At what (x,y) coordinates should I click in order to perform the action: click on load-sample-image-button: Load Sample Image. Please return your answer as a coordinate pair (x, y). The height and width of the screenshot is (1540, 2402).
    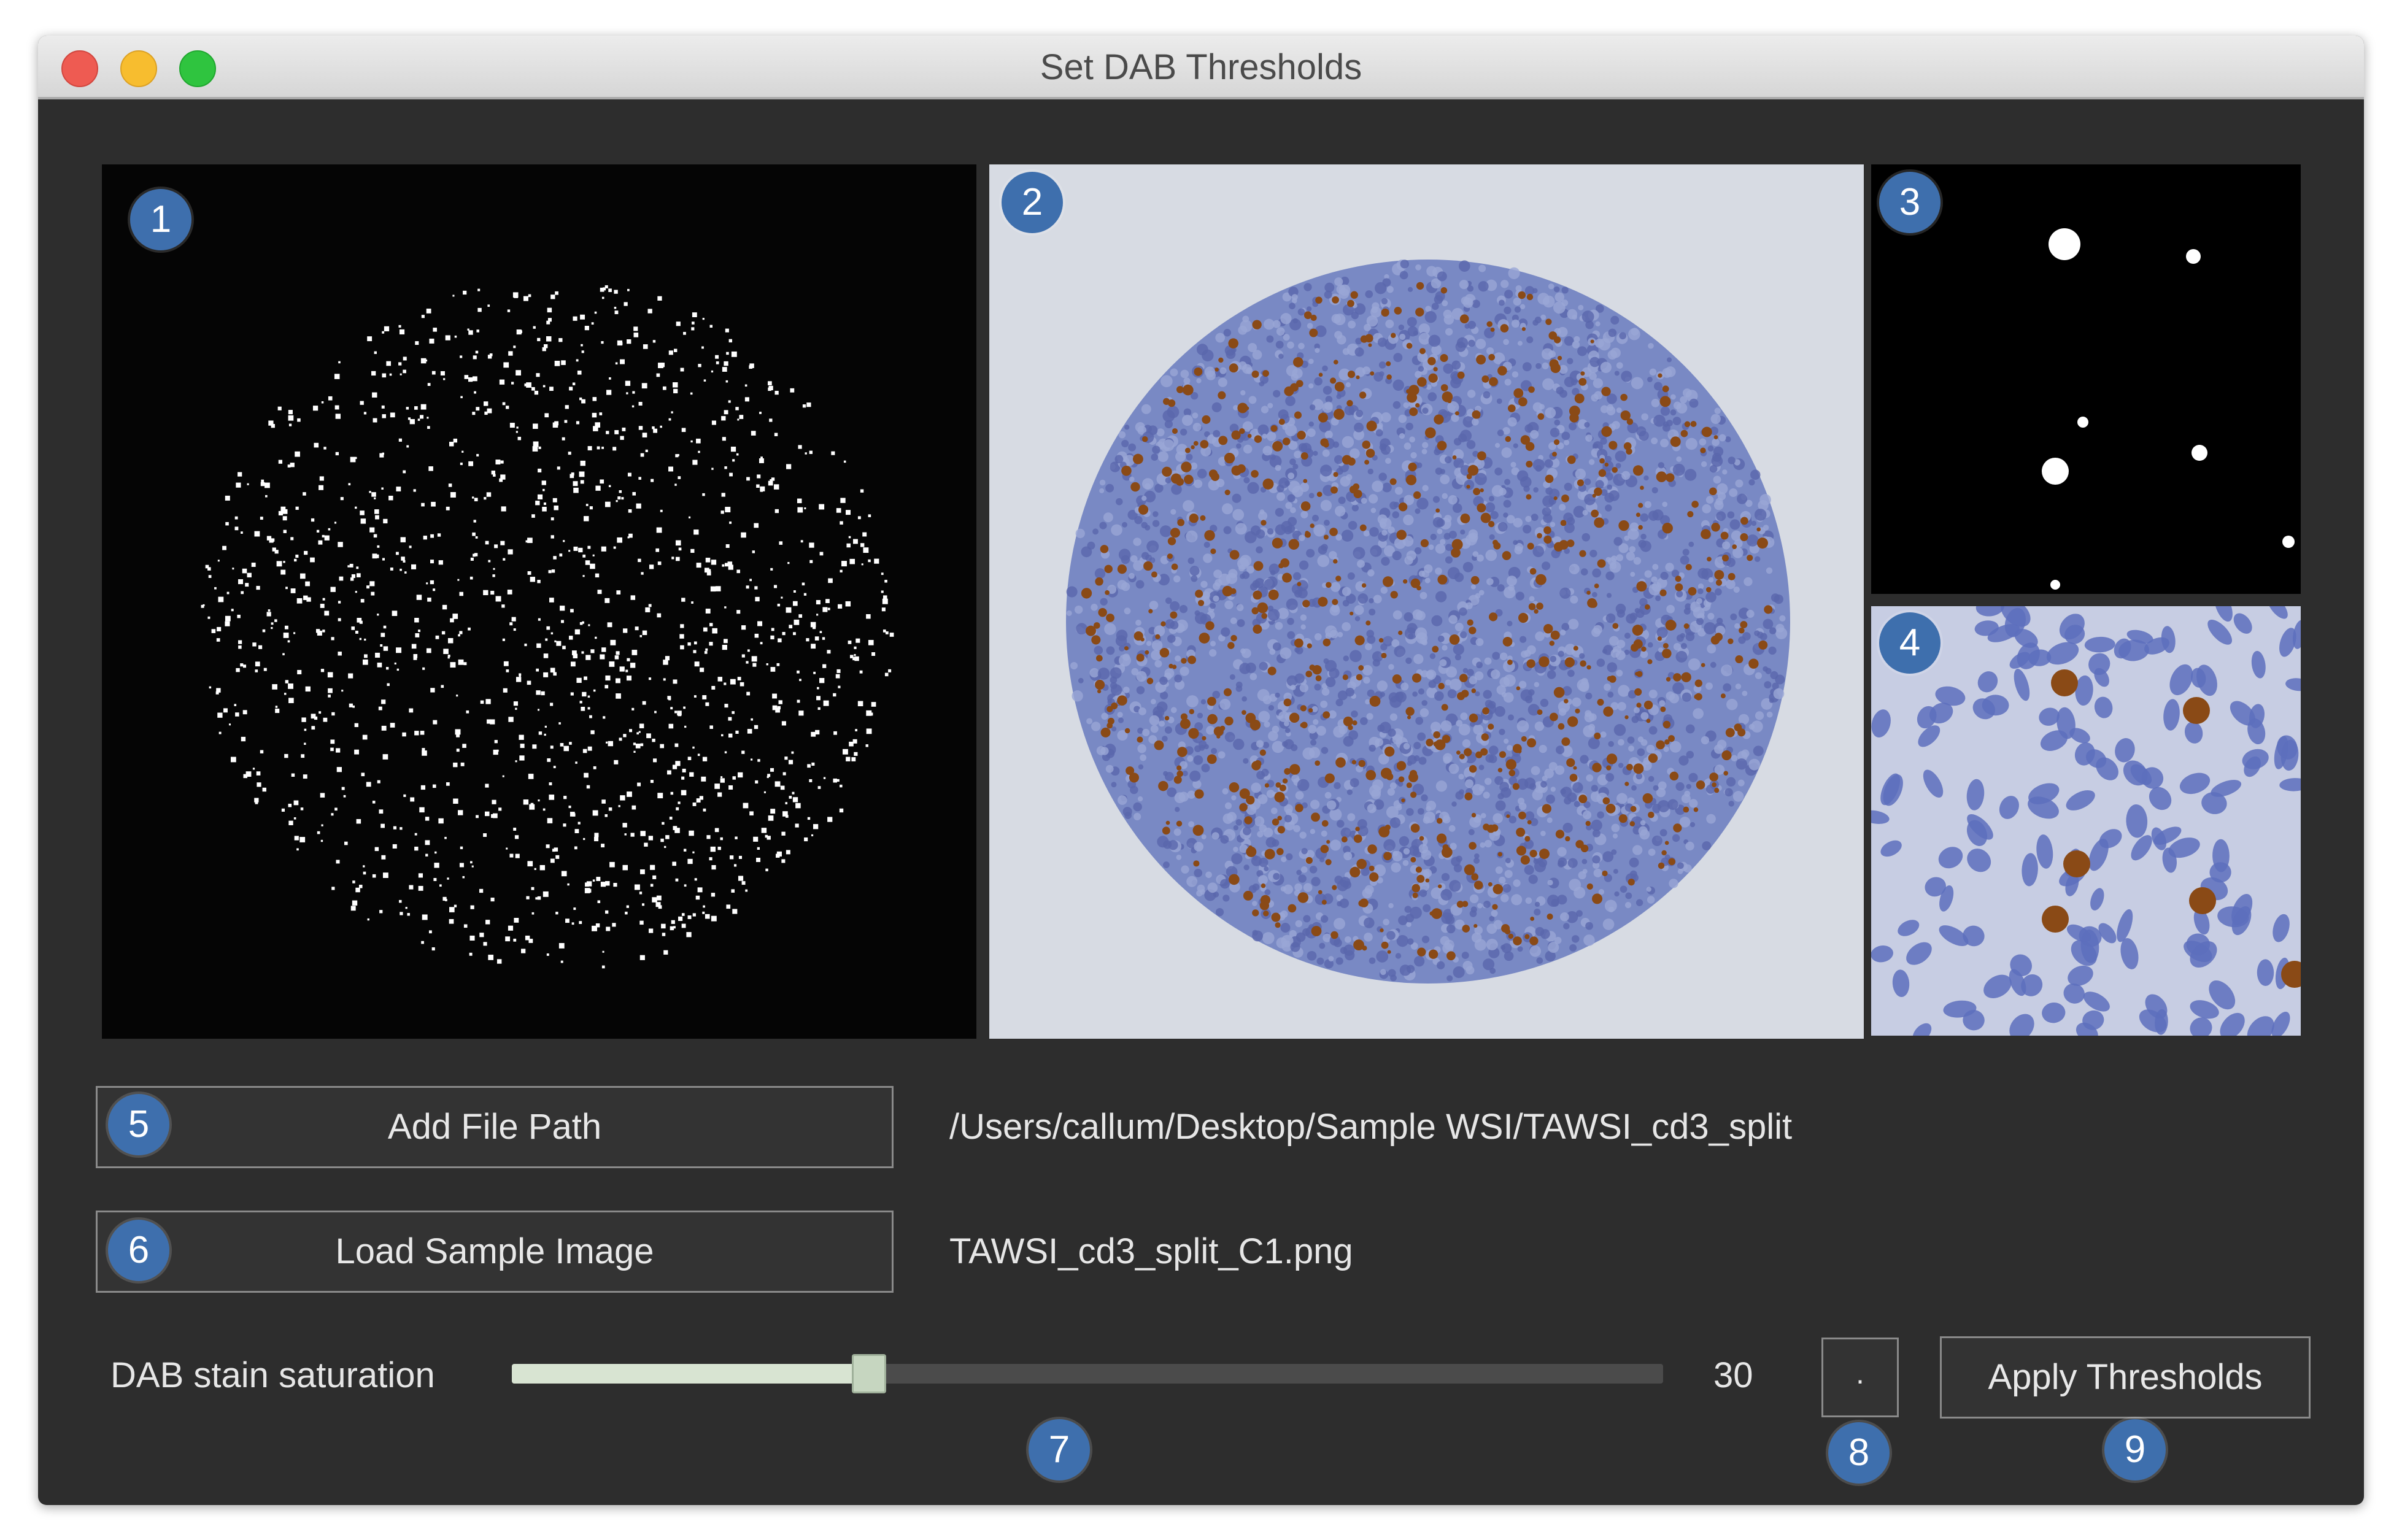
    Looking at the image, I should click on (495, 1252).